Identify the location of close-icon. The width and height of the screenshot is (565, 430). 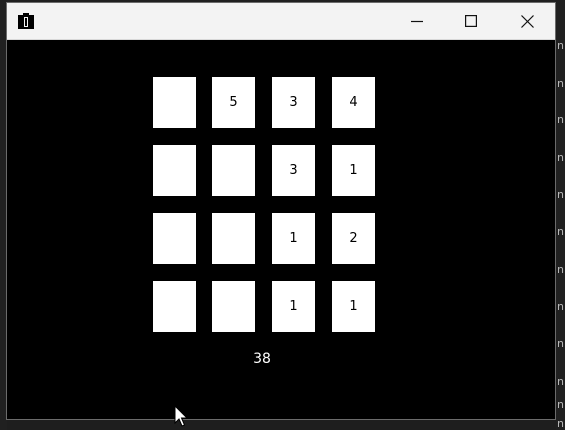
(527, 21).